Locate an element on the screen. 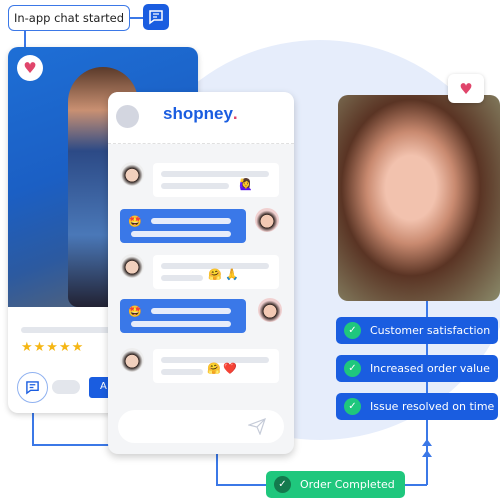 The height and width of the screenshot is (500, 500). brand-logo: shopney. is located at coordinates (200, 113).